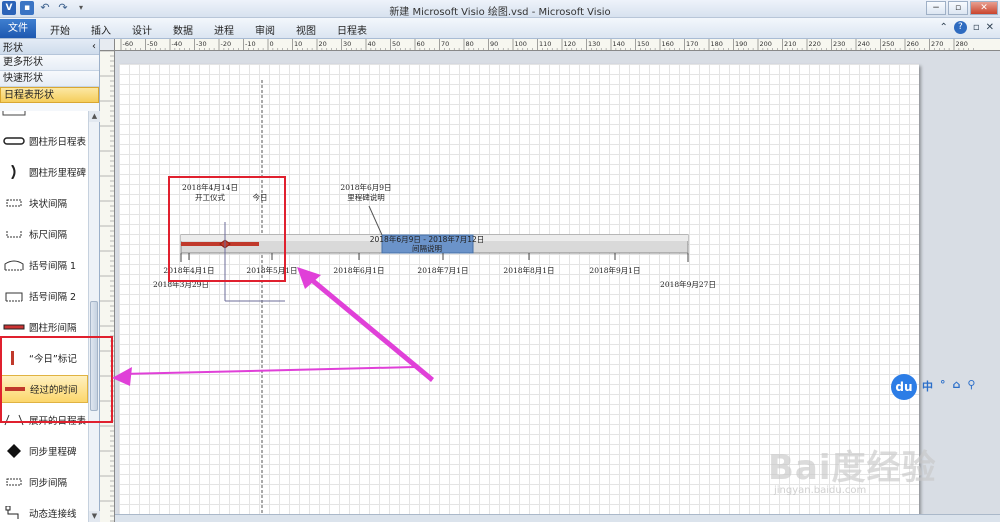 This screenshot has width=1000, height=522. I want to click on ruler-label: -40, so click(177, 44).